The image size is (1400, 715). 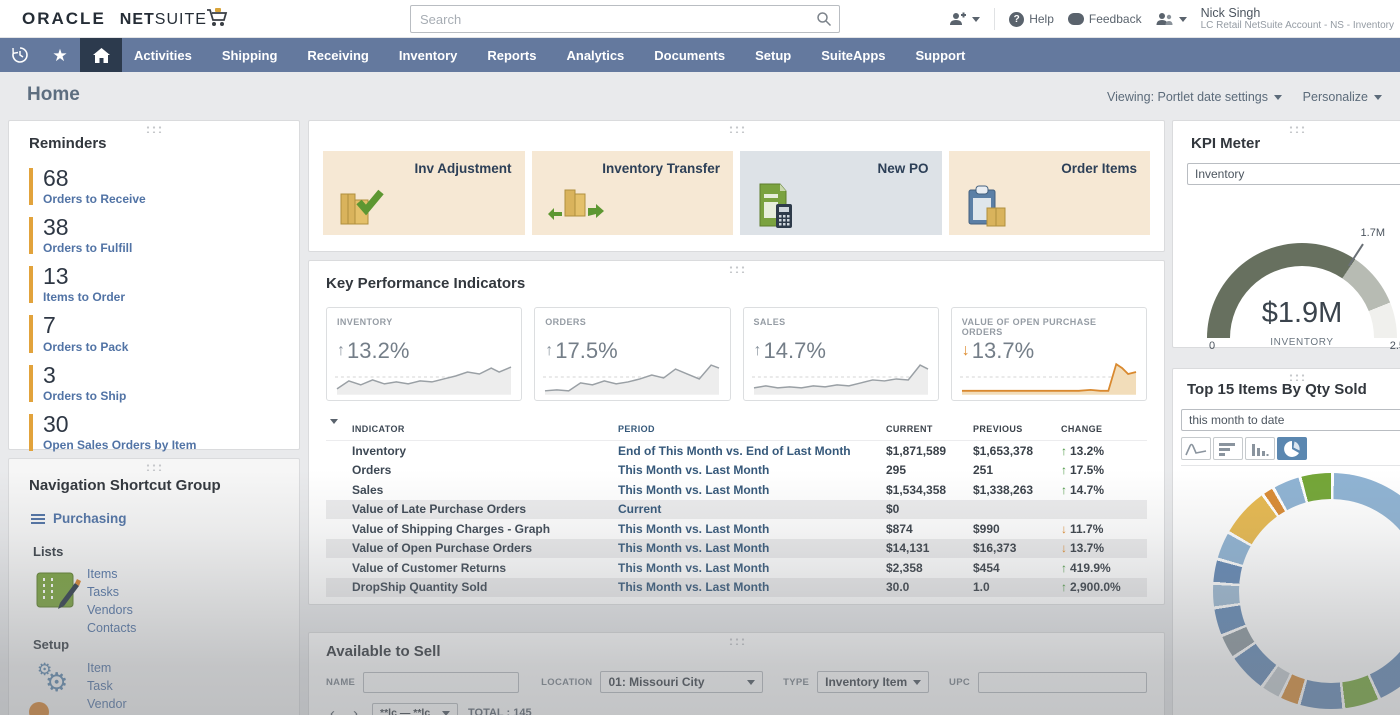 What do you see at coordinates (38, 518) in the screenshot?
I see `menu-icon` at bounding box center [38, 518].